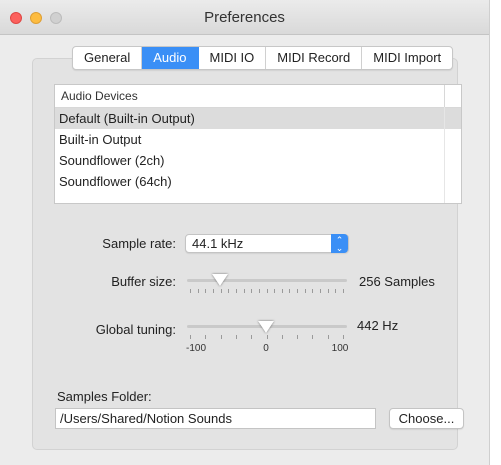 The image size is (501, 465). Describe the element at coordinates (258, 96) in the screenshot. I see `table-header: Audio Devices` at that location.